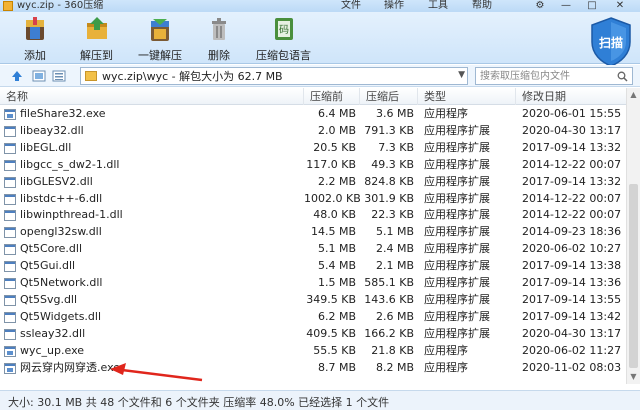  What do you see at coordinates (320, 6) in the screenshot?
I see `title-bar: wyc.zip - 360压缩 文件 操作 工具 帮助 ⚙ — □ ✕` at bounding box center [320, 6].